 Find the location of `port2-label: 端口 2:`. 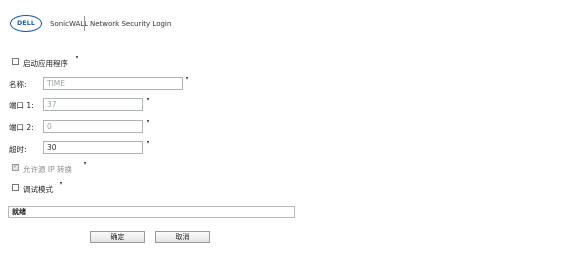

port2-label: 端口 2: is located at coordinates (21, 127).